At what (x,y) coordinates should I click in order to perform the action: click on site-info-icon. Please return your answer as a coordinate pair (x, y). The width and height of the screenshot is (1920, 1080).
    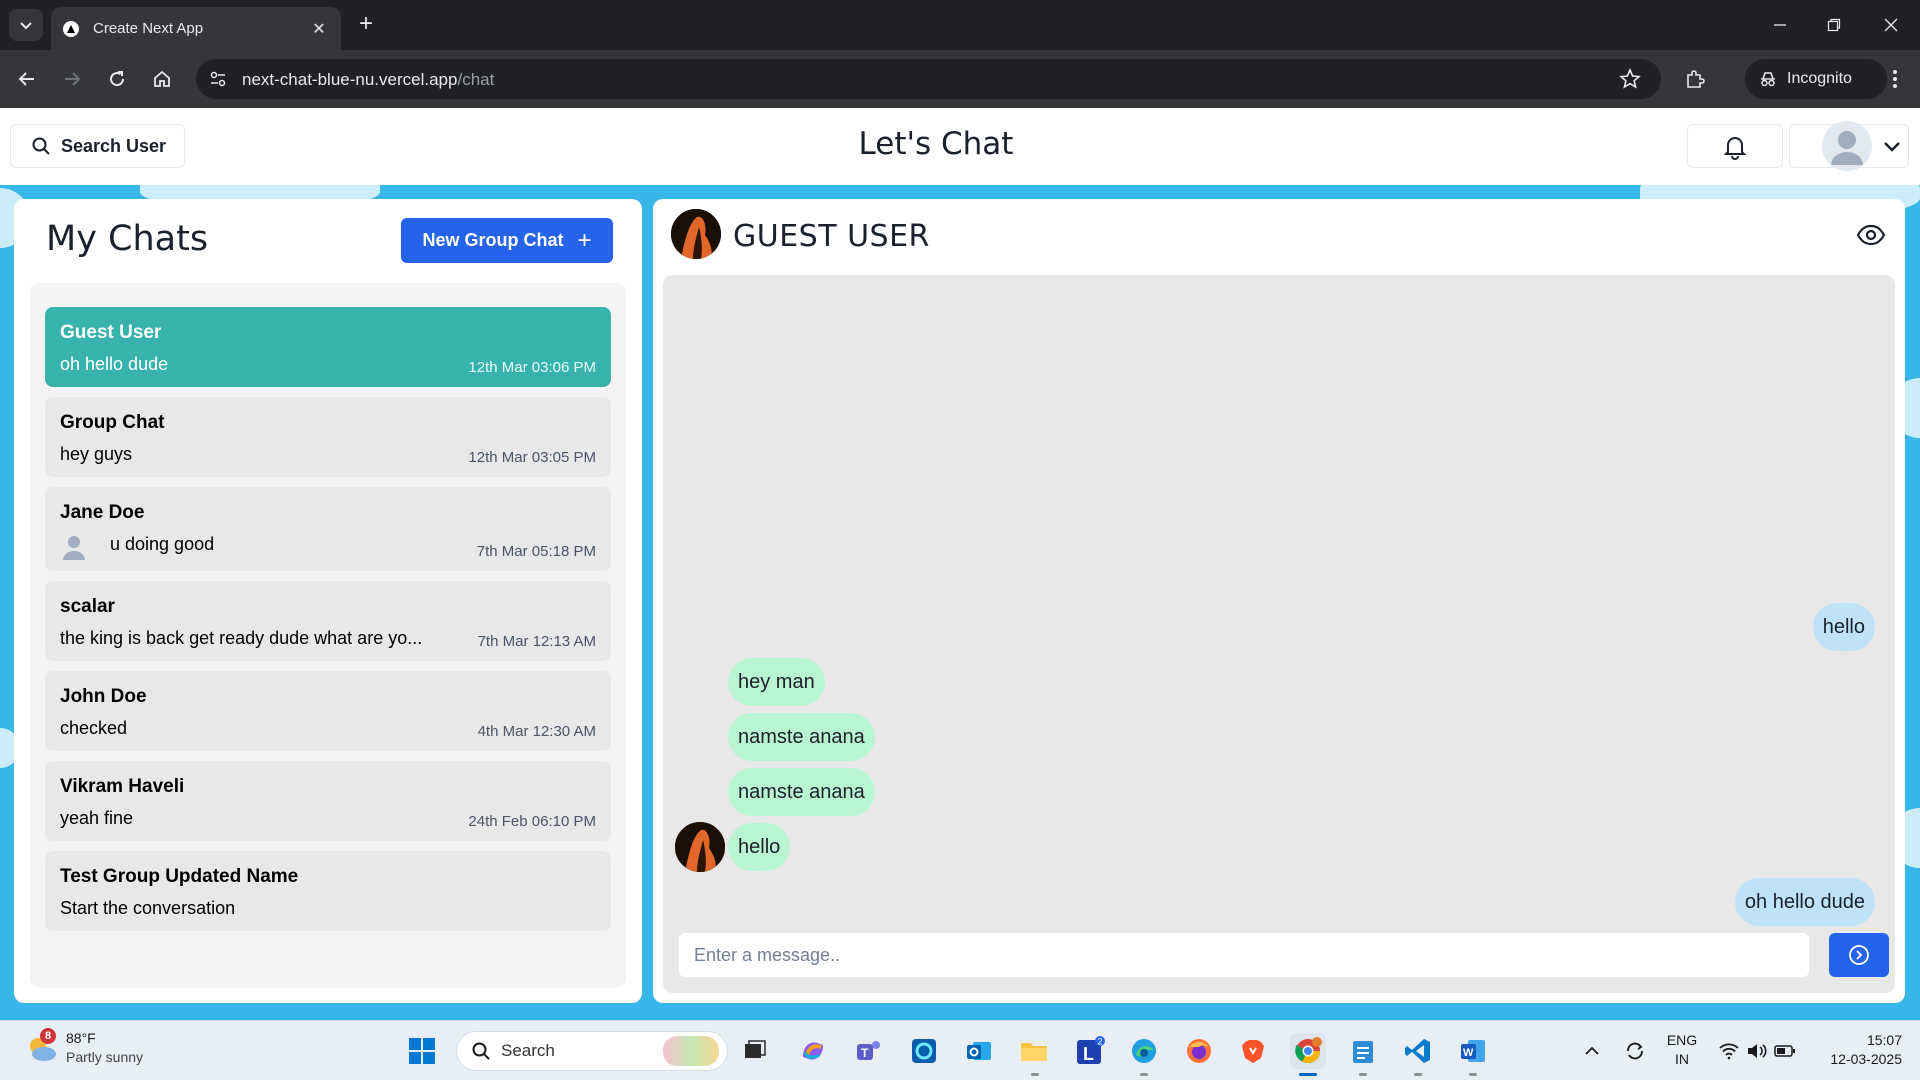
    Looking at the image, I should click on (218, 79).